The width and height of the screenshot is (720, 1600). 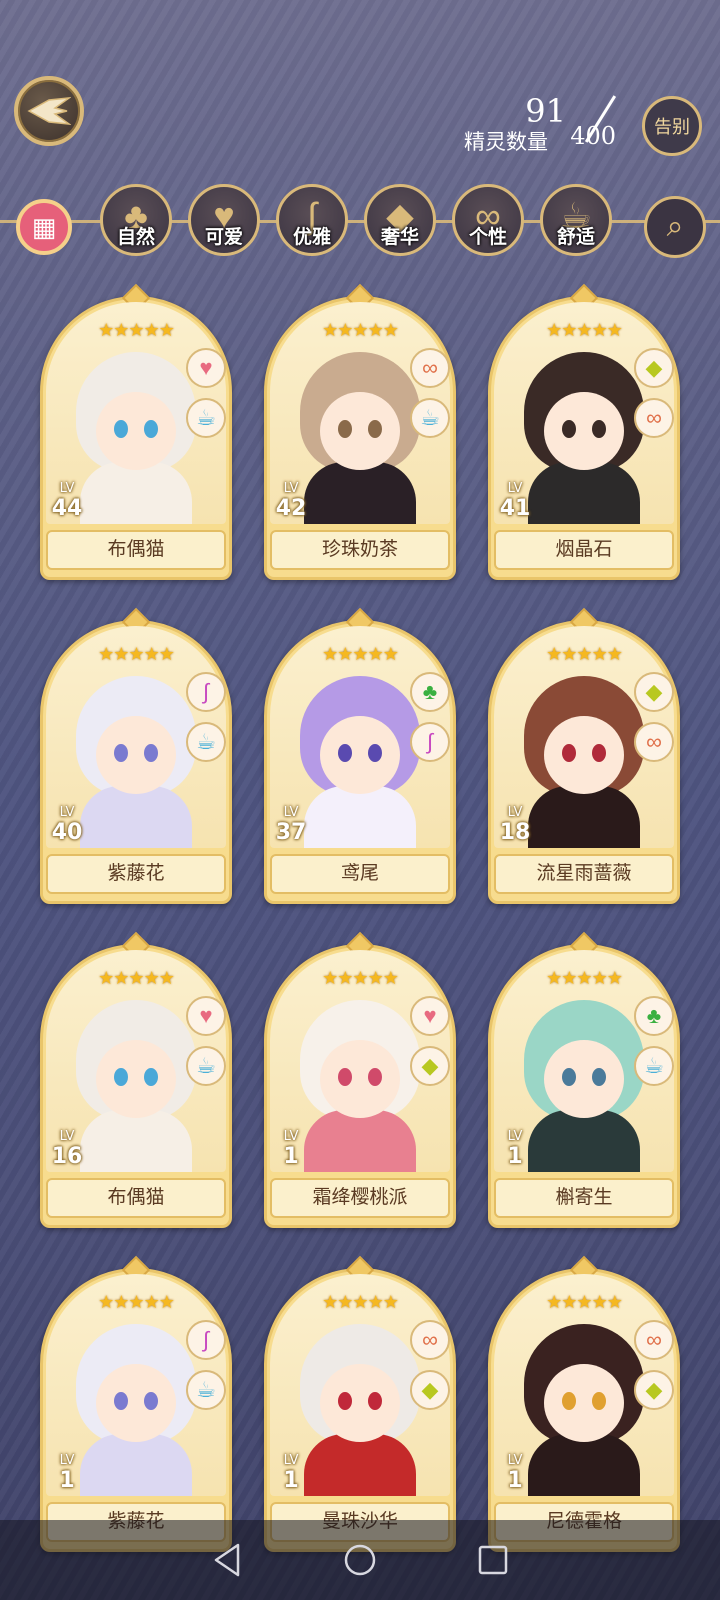 I want to click on filter-diamond: ◆ 奢华, so click(x=400, y=220).